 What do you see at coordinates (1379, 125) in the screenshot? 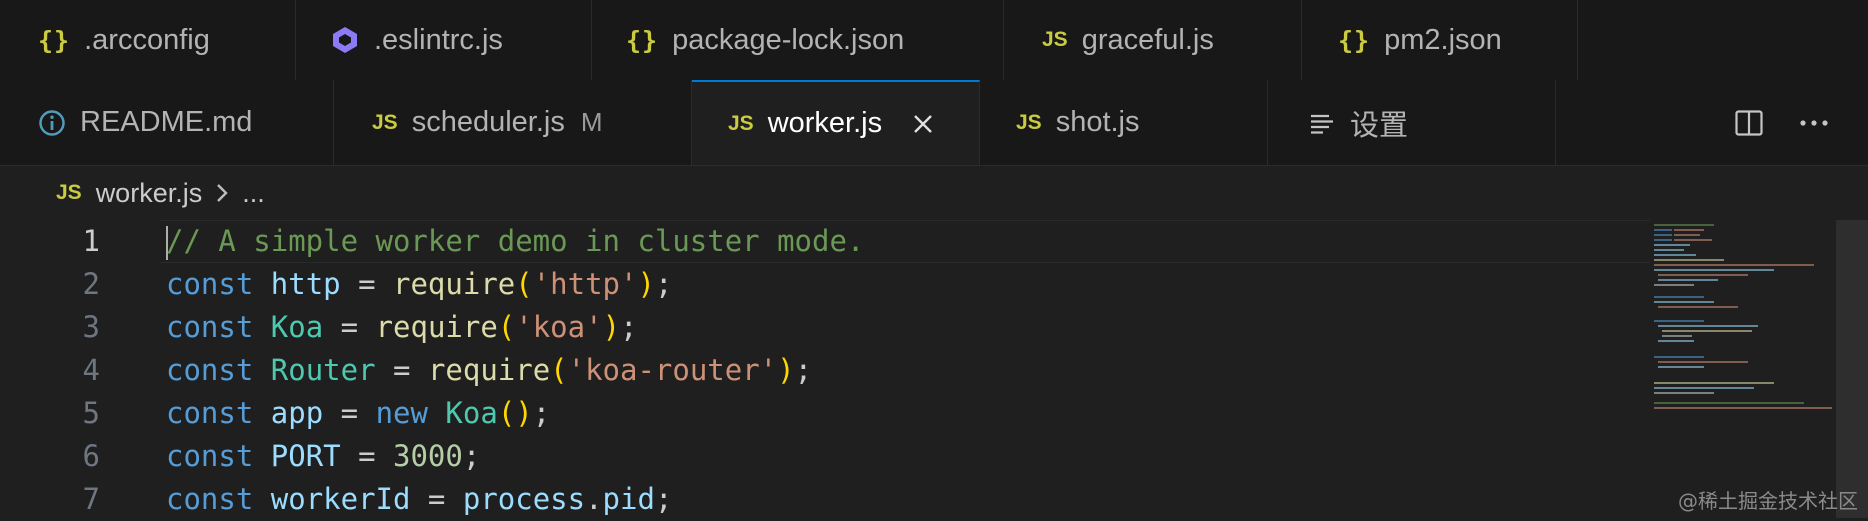
I see `tab-label: 设置` at bounding box center [1379, 125].